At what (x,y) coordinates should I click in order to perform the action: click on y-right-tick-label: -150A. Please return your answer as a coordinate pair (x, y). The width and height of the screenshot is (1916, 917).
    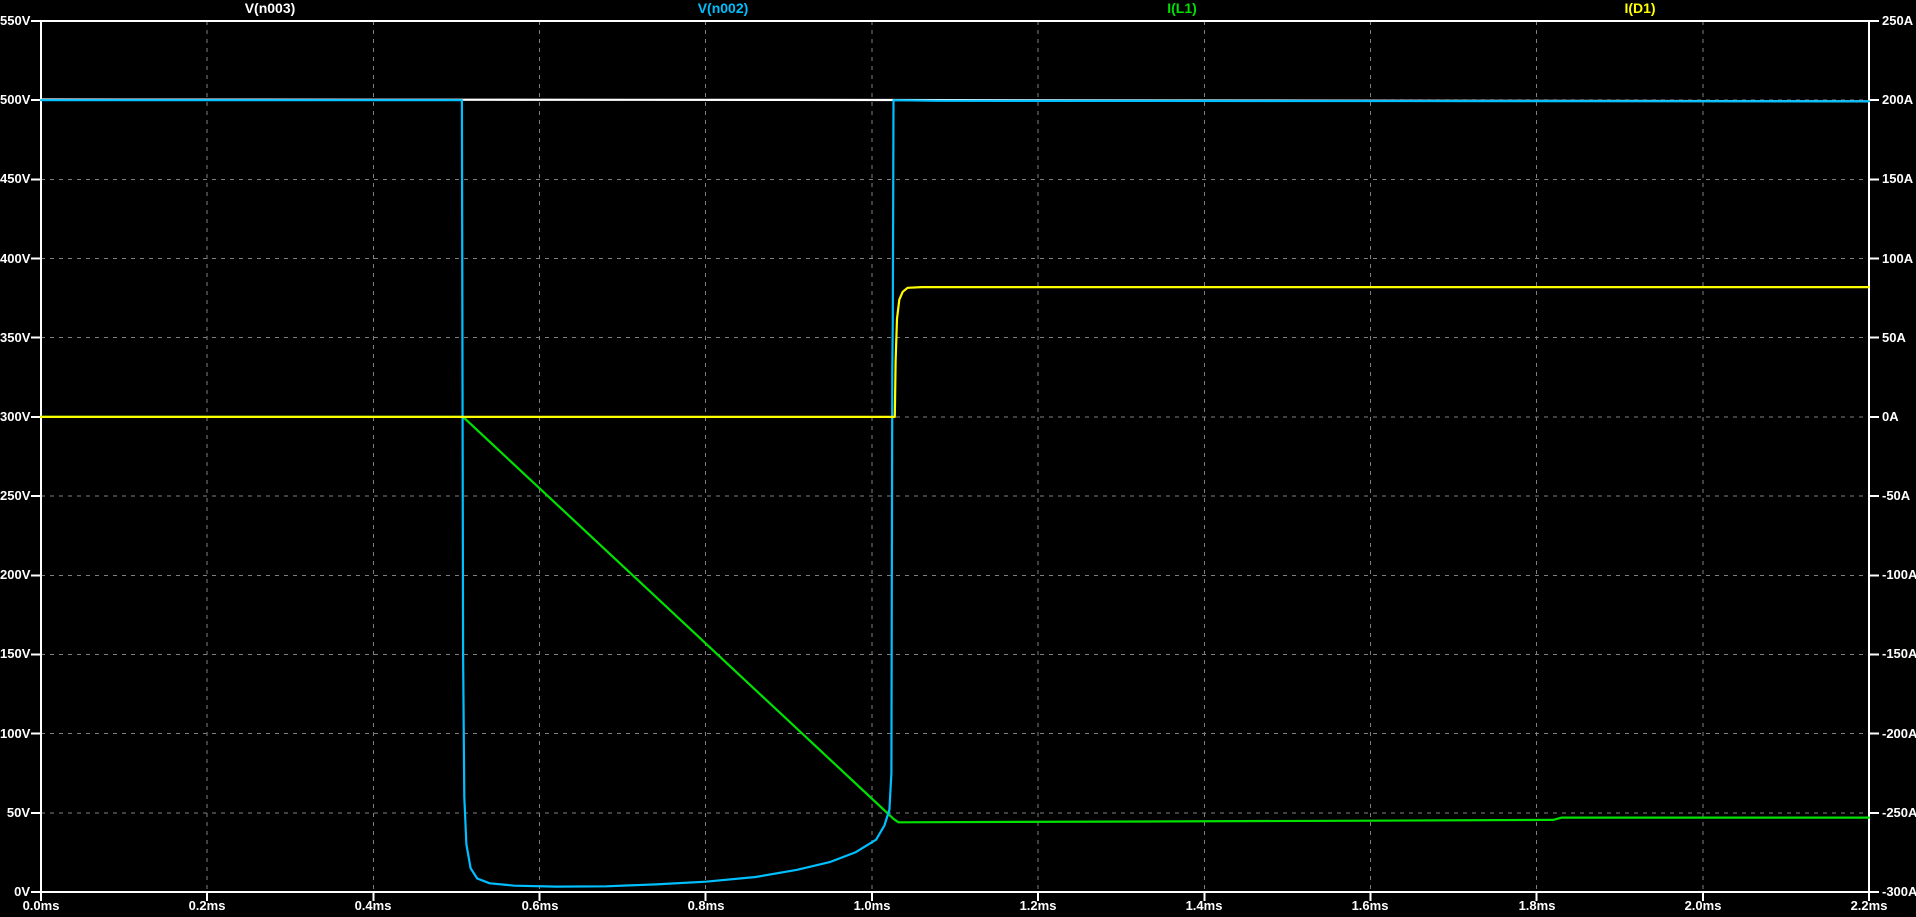
    Looking at the image, I should click on (1899, 653).